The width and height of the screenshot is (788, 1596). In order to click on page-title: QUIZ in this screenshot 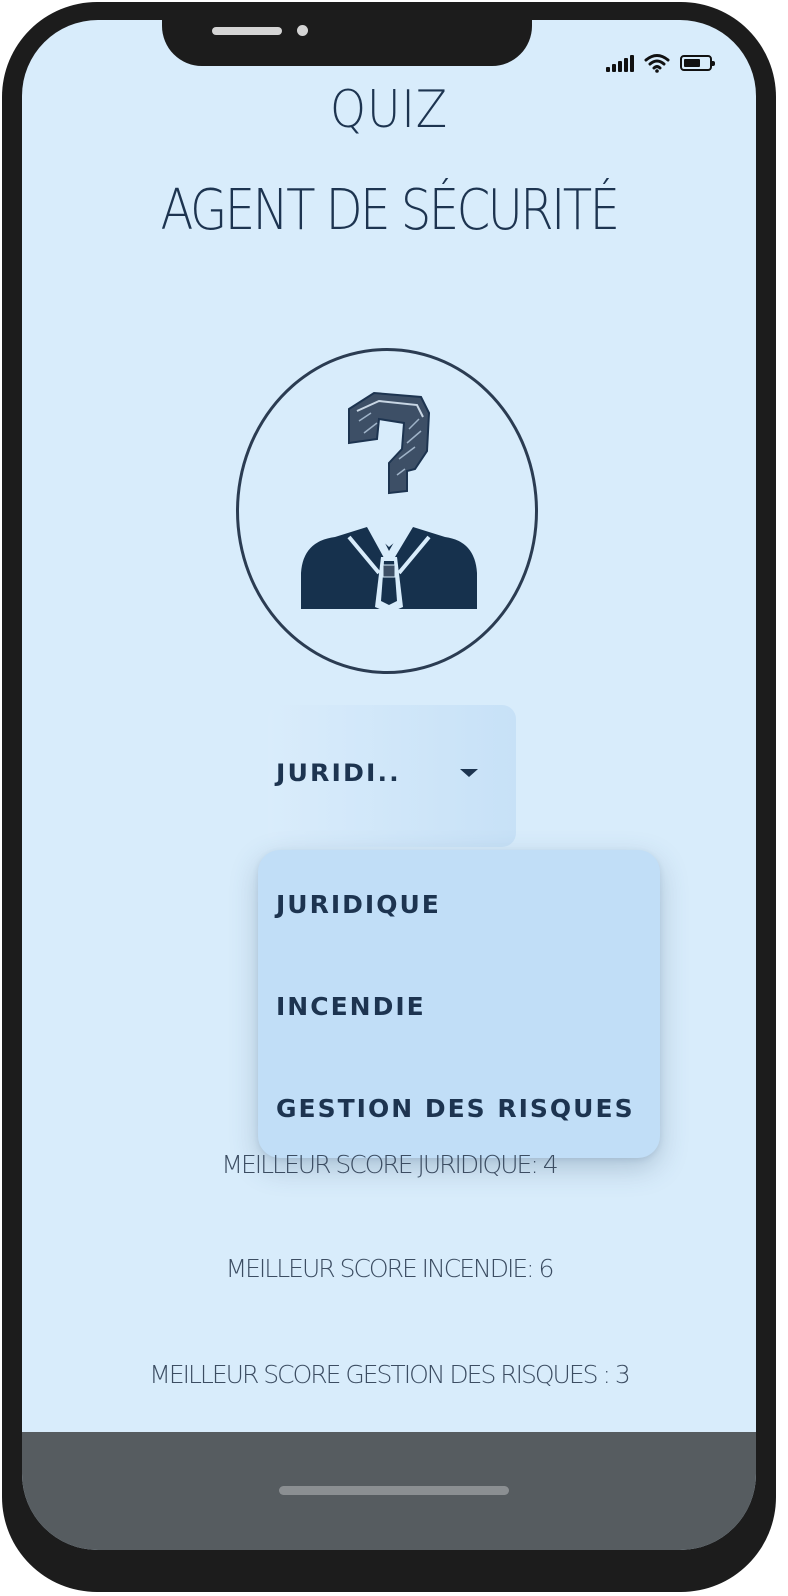, I will do `click(389, 110)`.